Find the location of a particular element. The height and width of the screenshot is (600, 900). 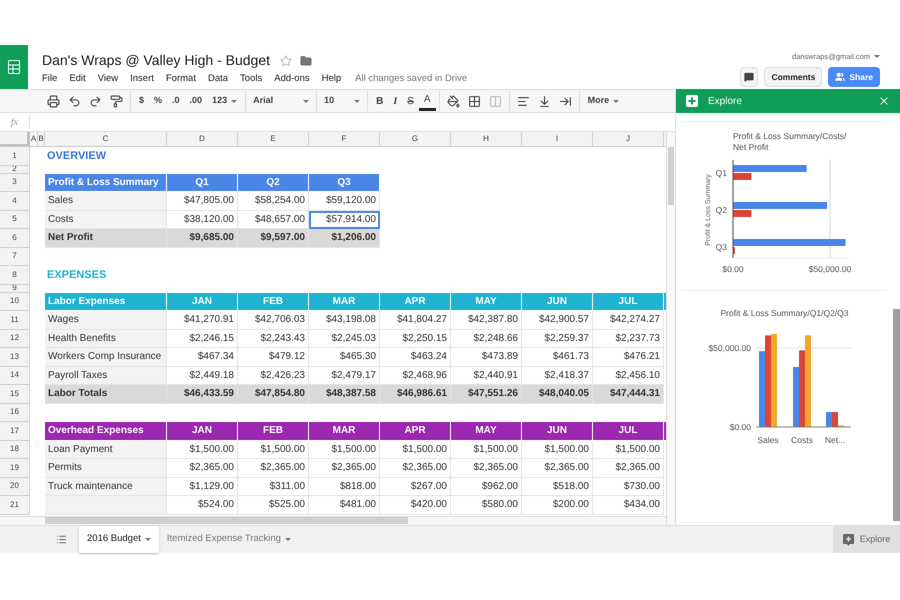

row-number: 14 is located at coordinates (15, 375).